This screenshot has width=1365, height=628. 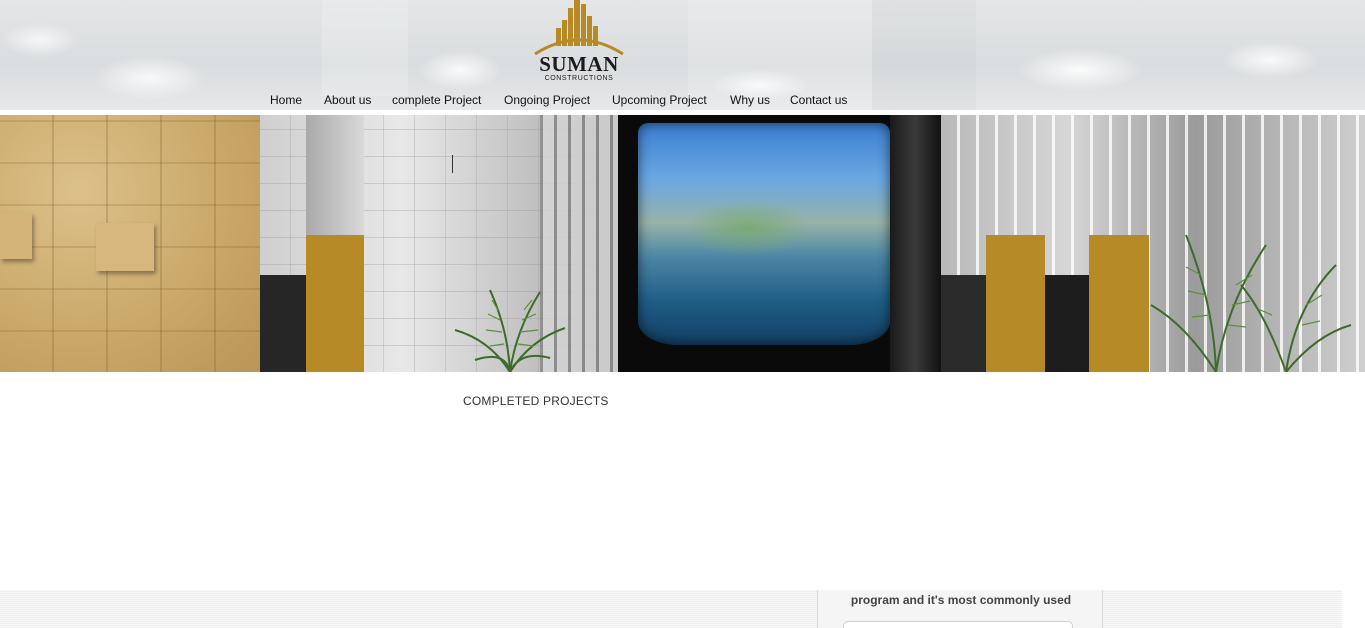 What do you see at coordinates (818, 100) in the screenshot?
I see `nav-item-contact-us: Contact us` at bounding box center [818, 100].